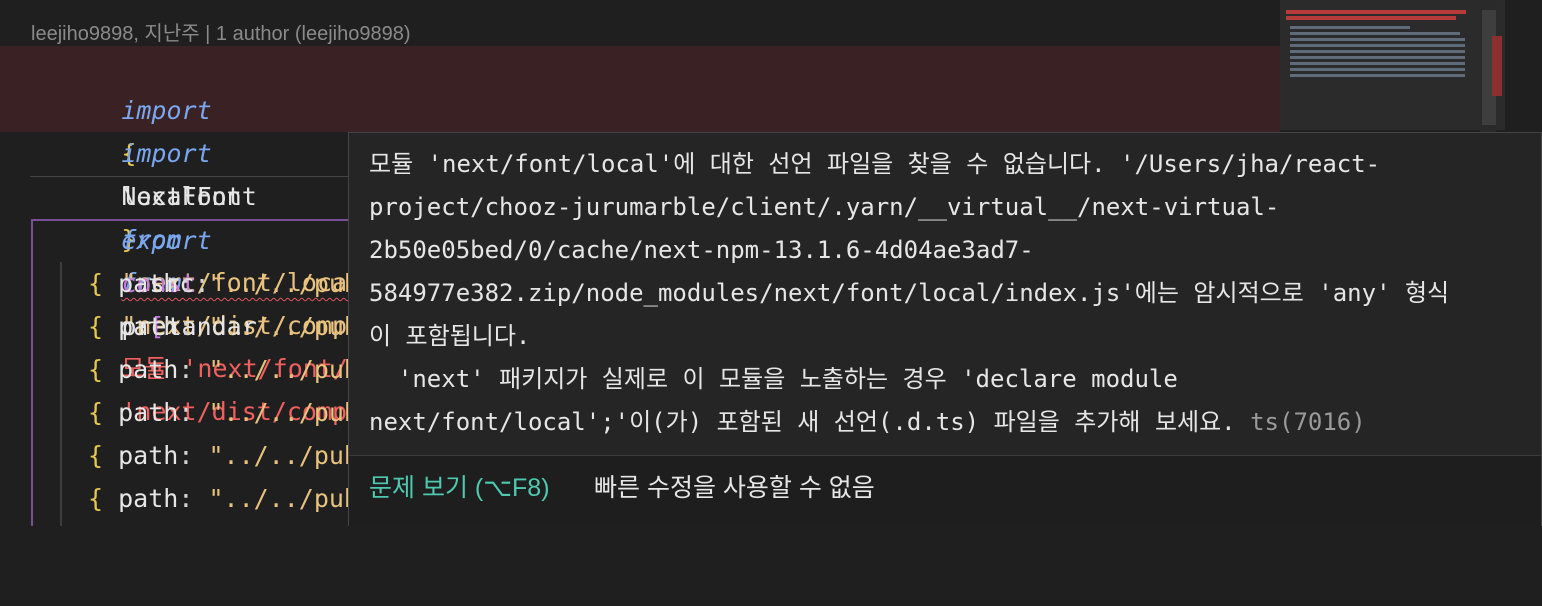  I want to click on code-line-4: export const pretandar, so click(128, 258).